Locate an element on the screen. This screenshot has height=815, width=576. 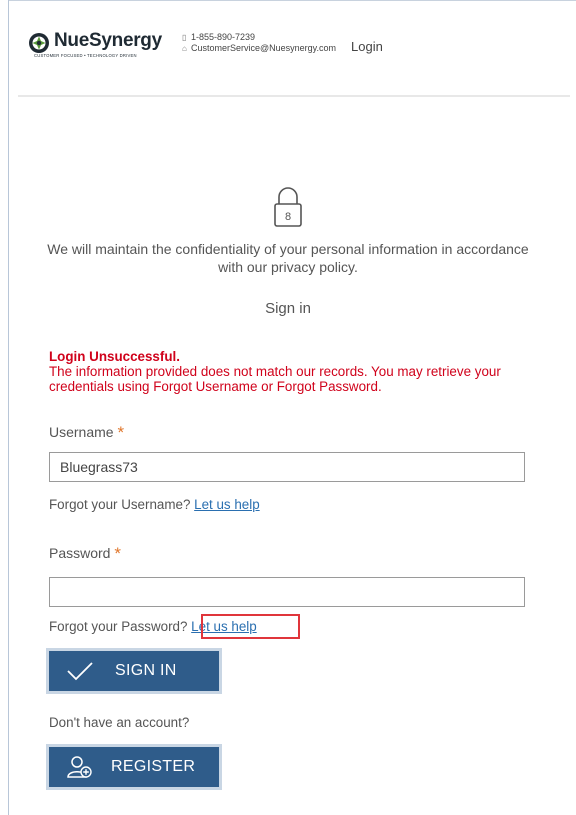
register-label: REGISTER is located at coordinates (153, 766).